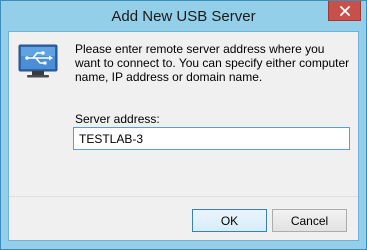 Image resolution: width=367 pixels, height=250 pixels. I want to click on window-title: Add New USB Server, so click(183, 16).